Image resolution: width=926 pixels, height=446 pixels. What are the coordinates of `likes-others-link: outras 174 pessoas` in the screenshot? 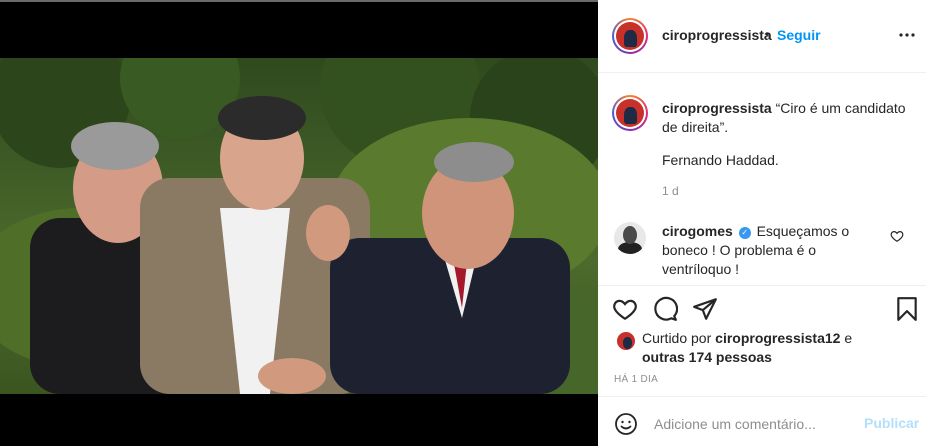 It's located at (707, 357).